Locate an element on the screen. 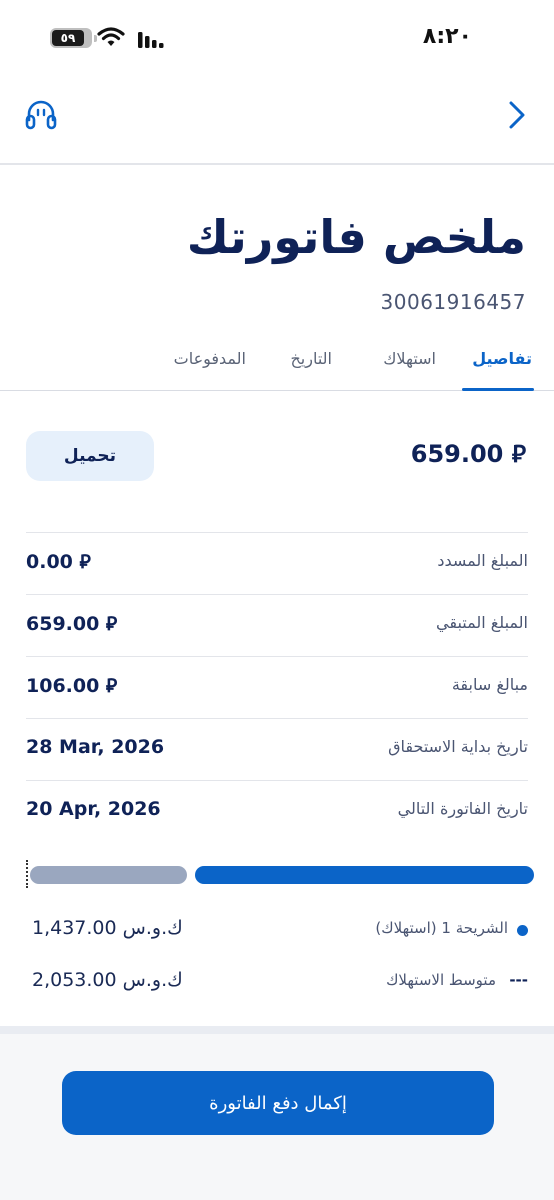  page-title: ملخص فاتورتك is located at coordinates (356, 237).